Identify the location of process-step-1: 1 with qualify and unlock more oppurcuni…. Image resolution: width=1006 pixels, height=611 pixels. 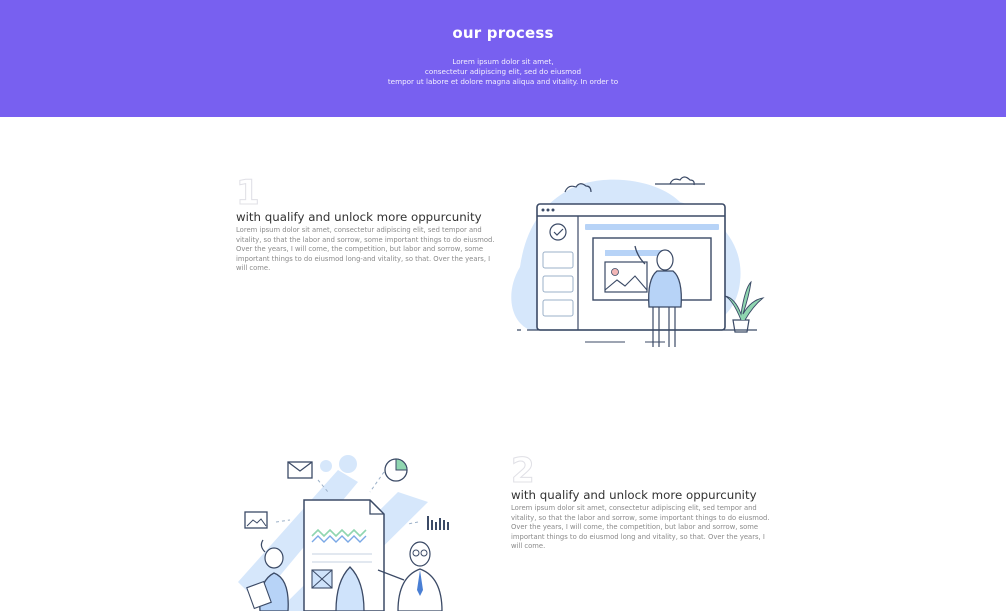
(367, 225).